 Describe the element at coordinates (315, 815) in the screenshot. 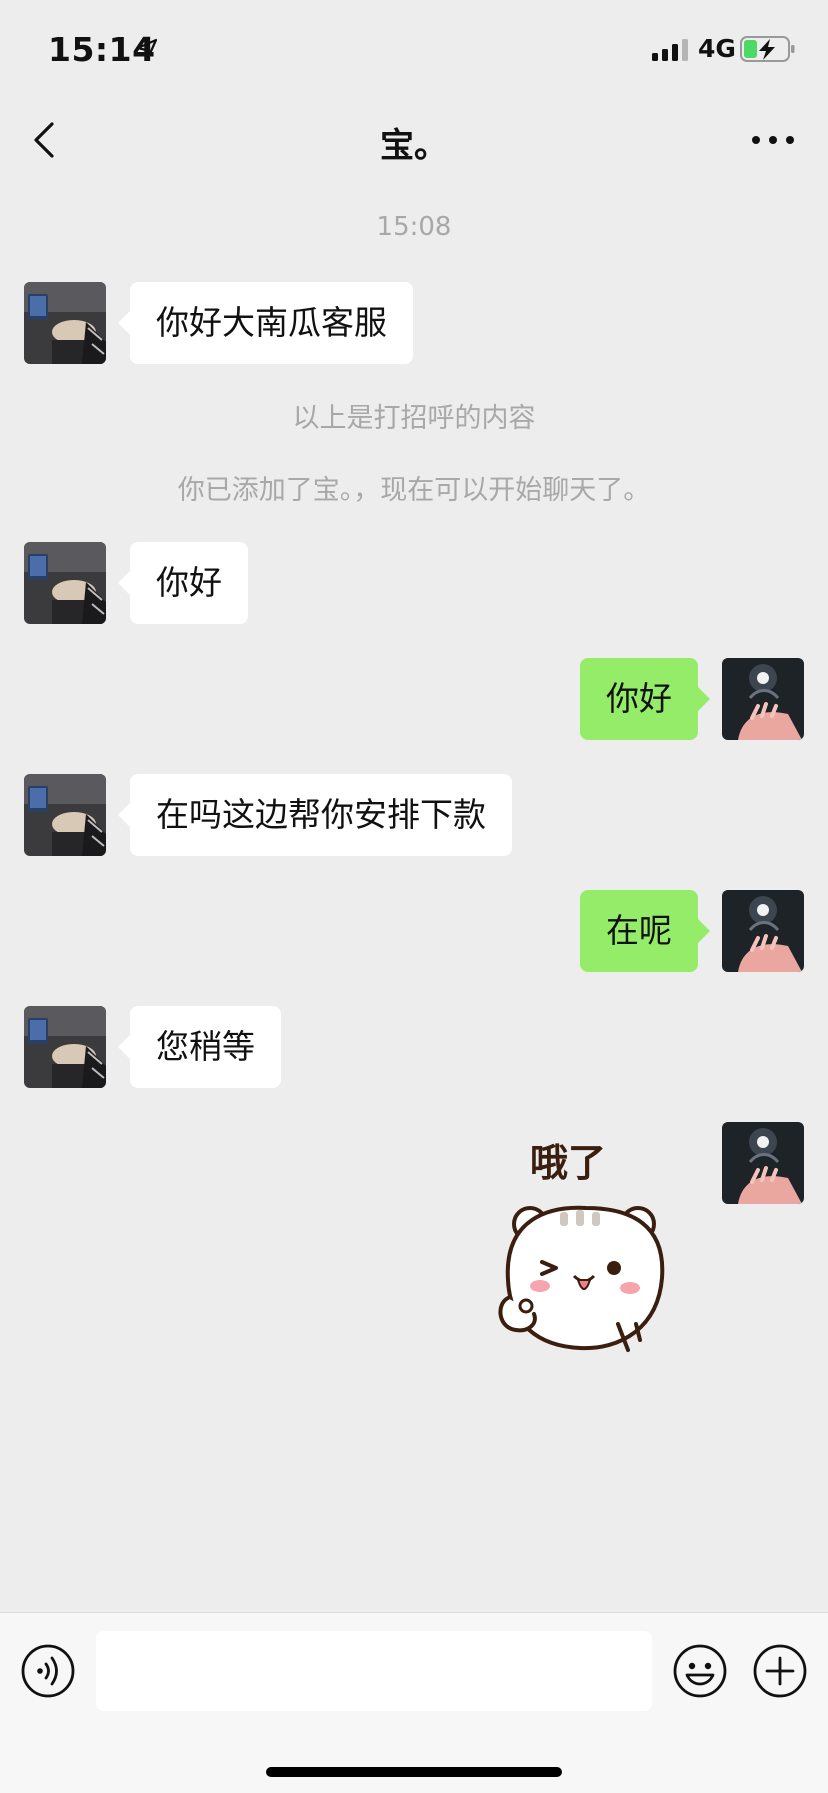

I see `message-bubble-incoming: 在吗这边帮你安排下款` at that location.